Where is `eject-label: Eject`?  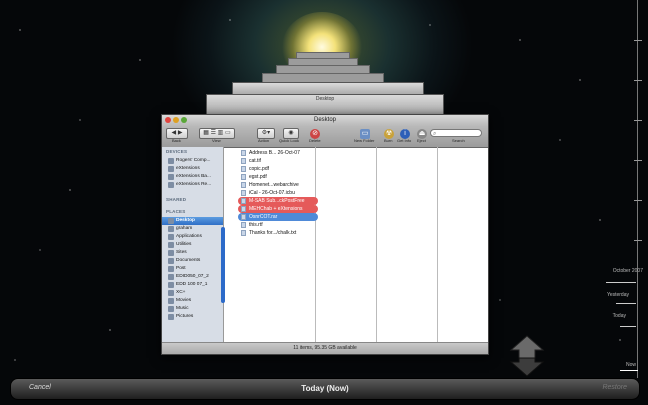
eject-label: Eject is located at coordinates (421, 140).